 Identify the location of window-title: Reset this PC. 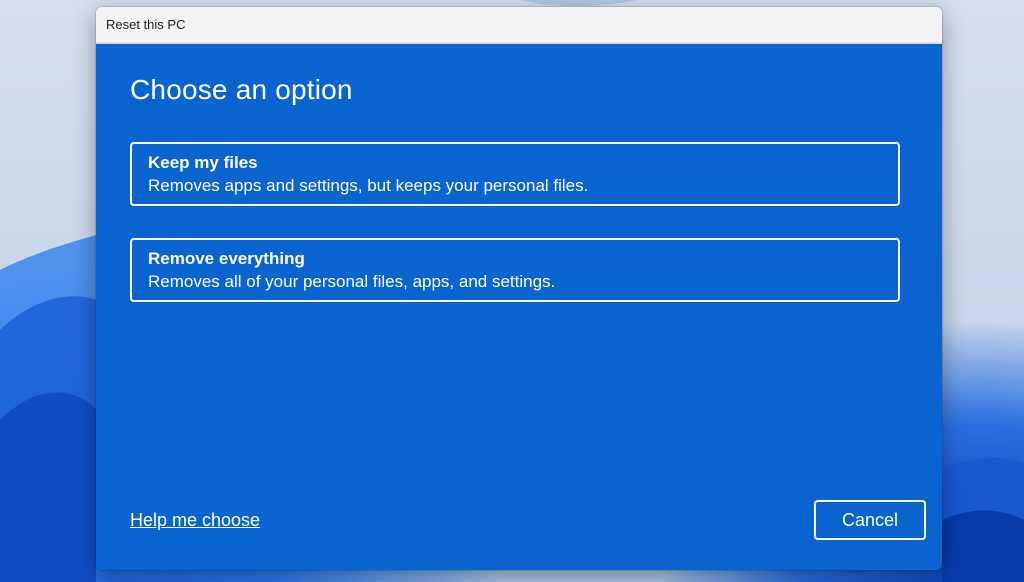
(146, 24).